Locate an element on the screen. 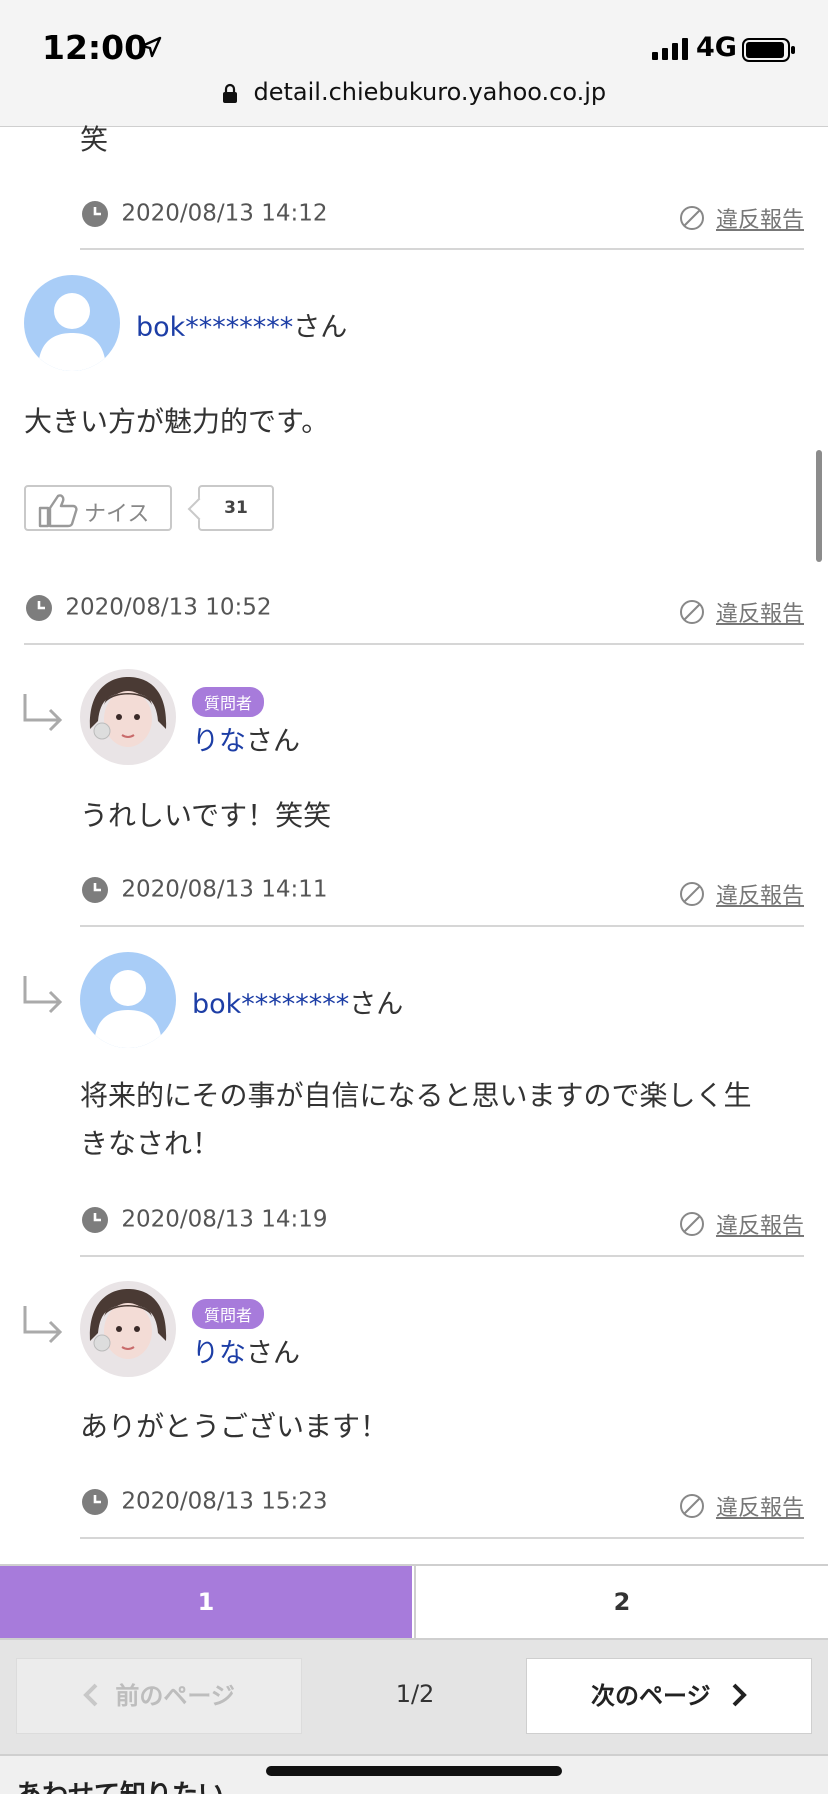 This screenshot has height=1794, width=828. timestamp: 2020/08/13 10:52 is located at coordinates (148, 609).